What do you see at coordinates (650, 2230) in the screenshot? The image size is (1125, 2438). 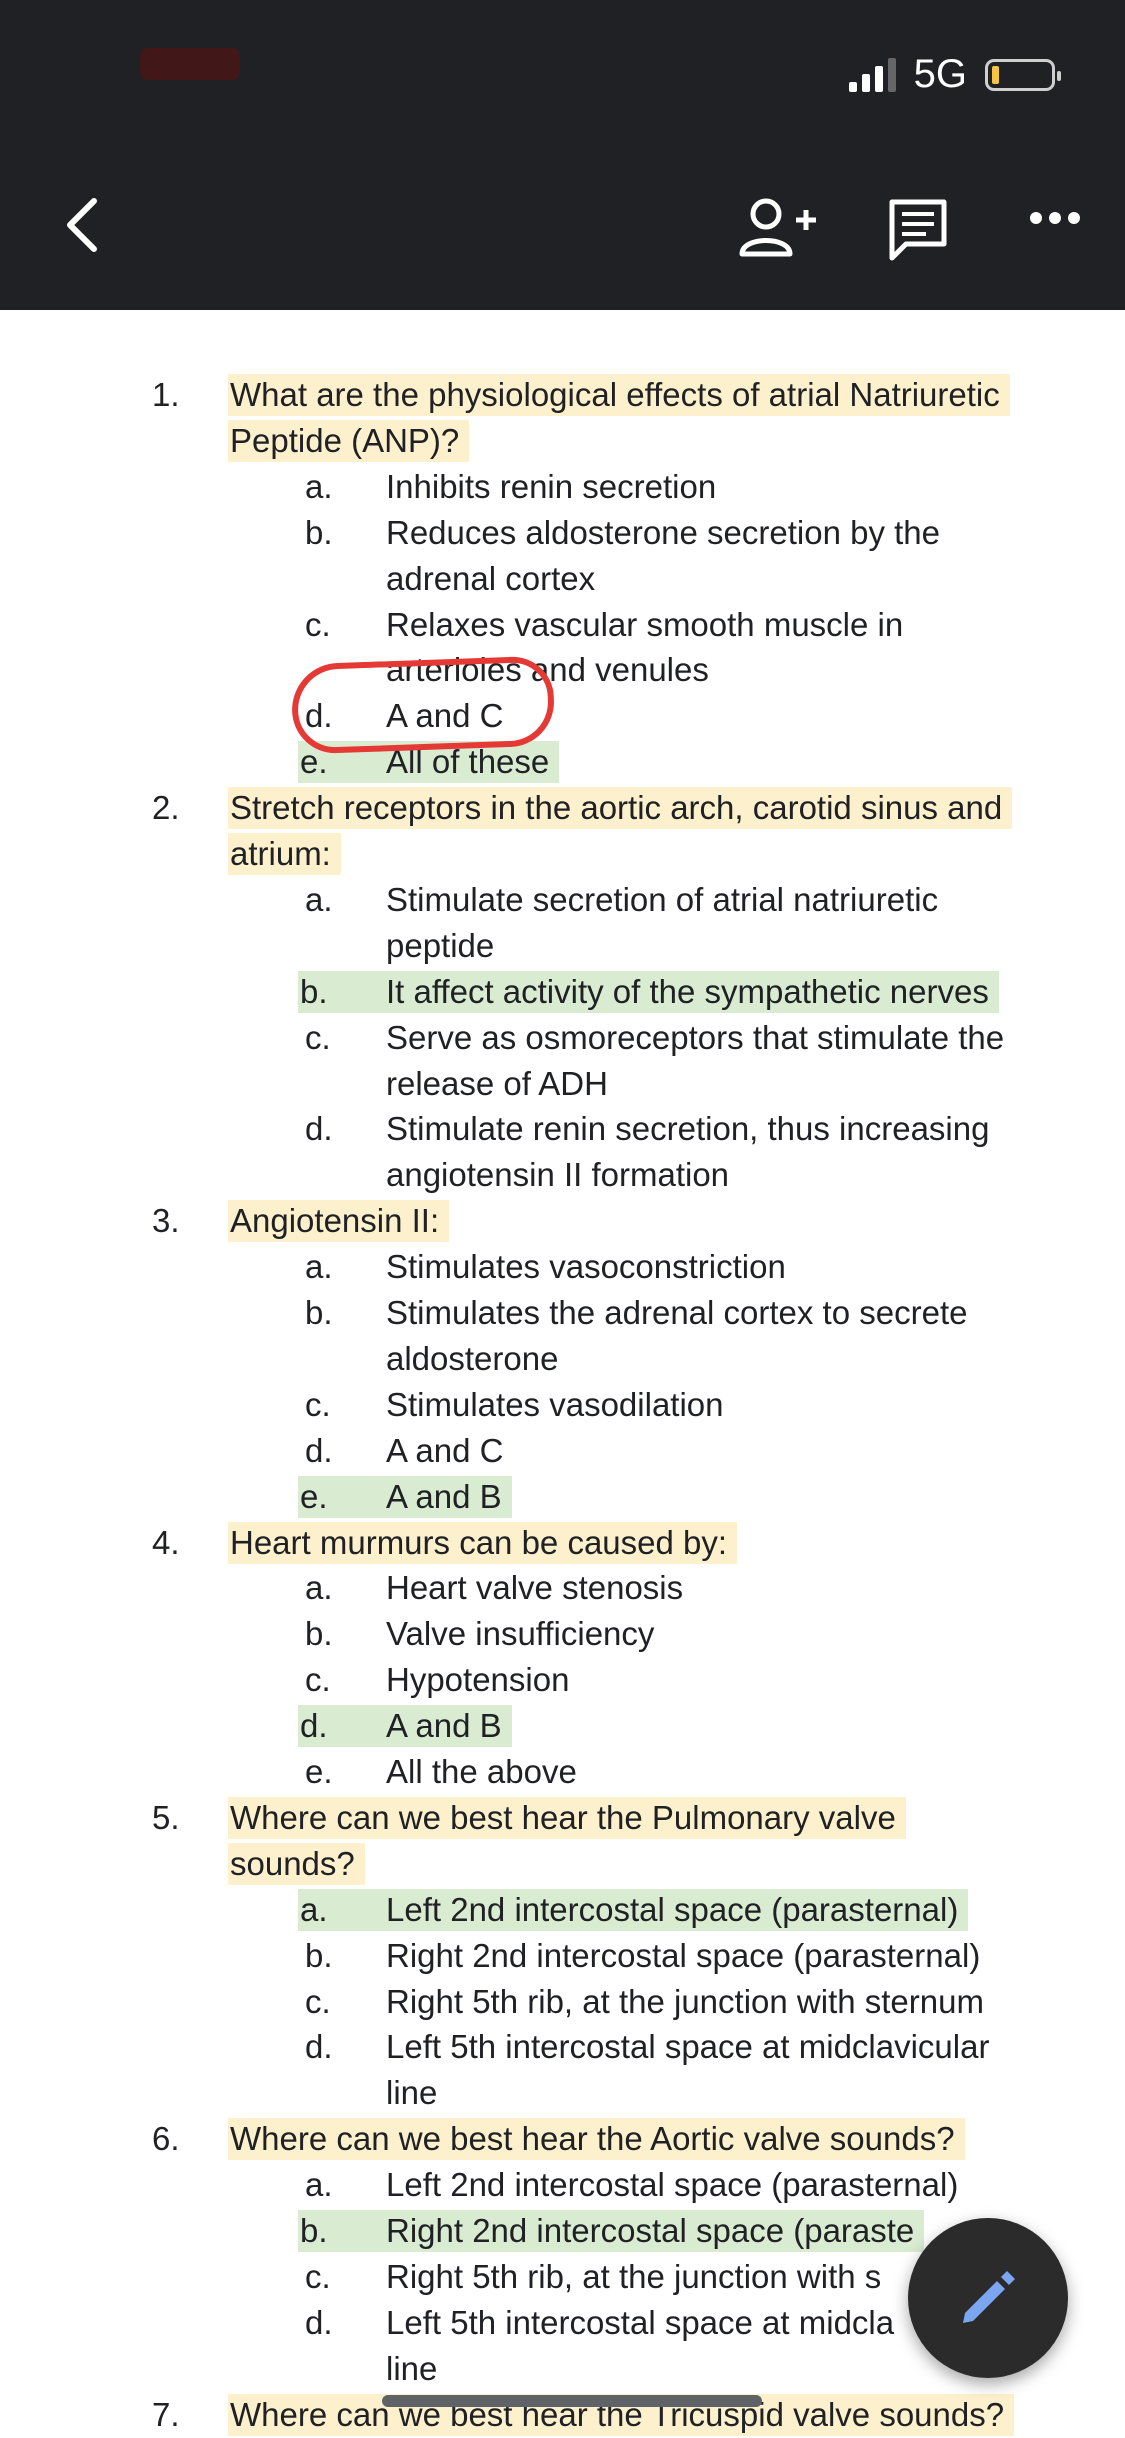 I see `option-text: Right 2nd intercostal space (paraste` at bounding box center [650, 2230].